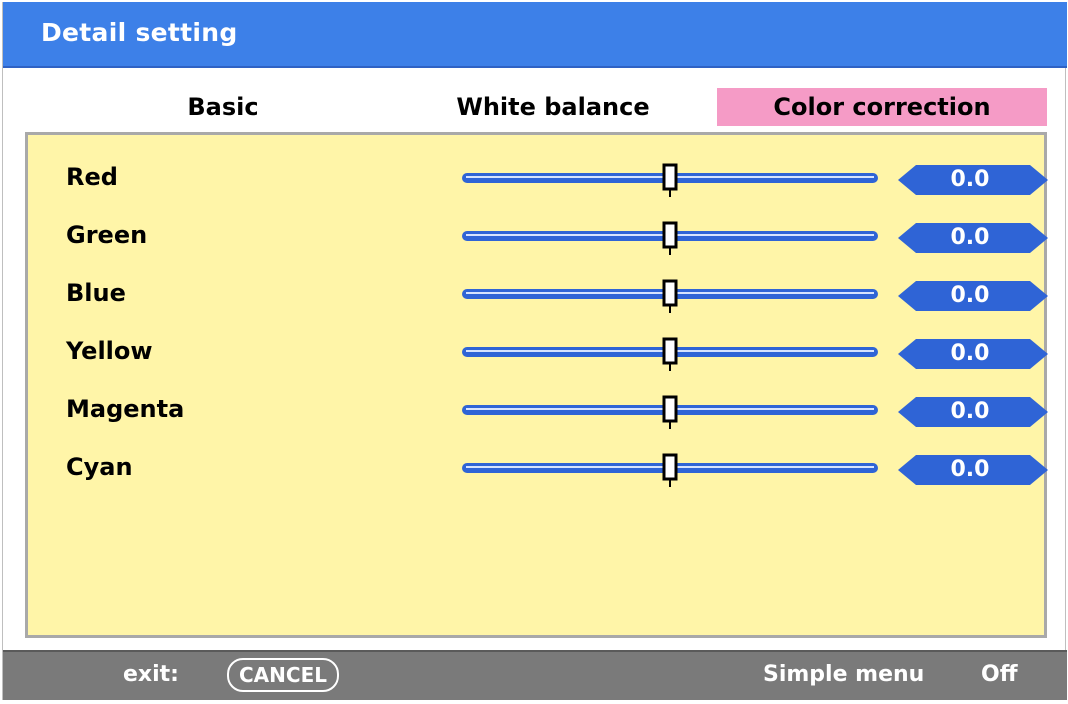 This screenshot has height=704, width=1068. Describe the element at coordinates (535, 35) in the screenshot. I see `title-bar: Detail setting` at that location.